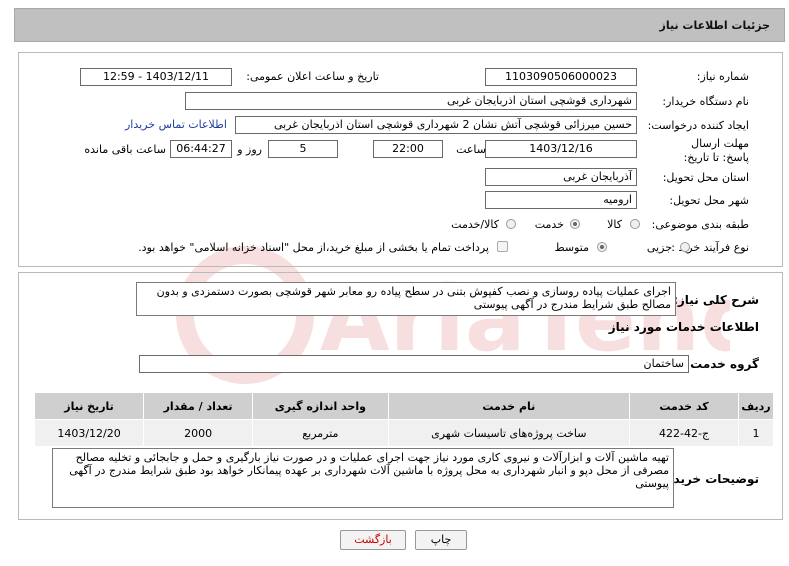 The height and width of the screenshot is (566, 789). Describe the element at coordinates (249, 149) in the screenshot. I see `days-label: روز و` at that location.